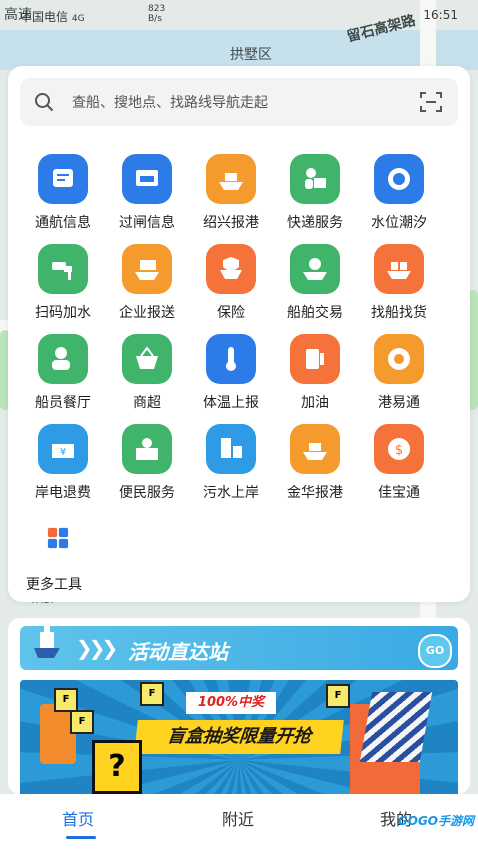  Describe the element at coordinates (315, 179) in the screenshot. I see `courier-icon` at that location.